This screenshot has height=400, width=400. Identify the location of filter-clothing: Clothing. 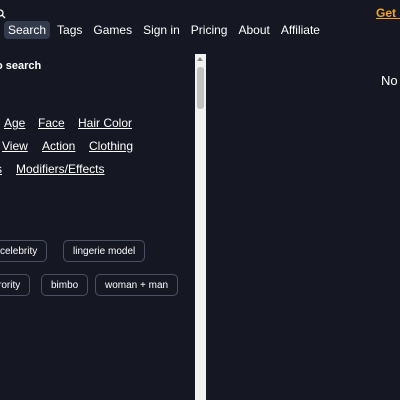
(111, 146).